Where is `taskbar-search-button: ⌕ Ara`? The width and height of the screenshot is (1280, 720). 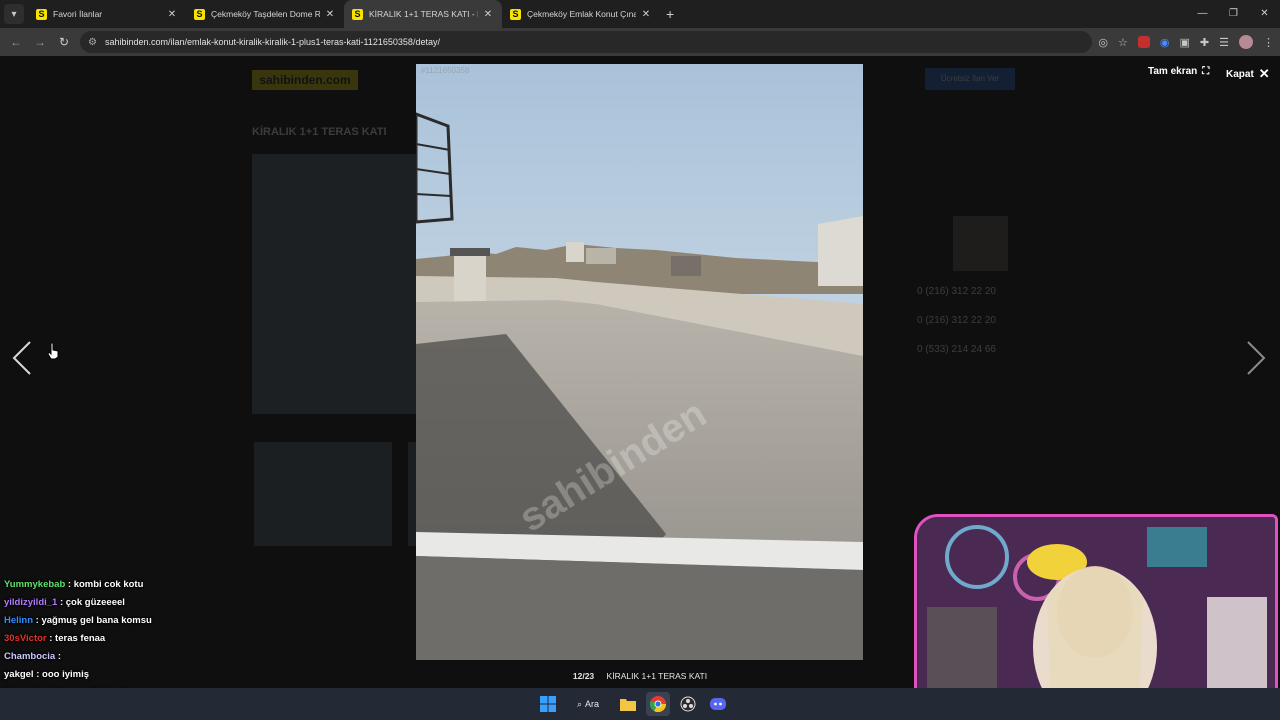 taskbar-search-button: ⌕ Ara is located at coordinates (588, 704).